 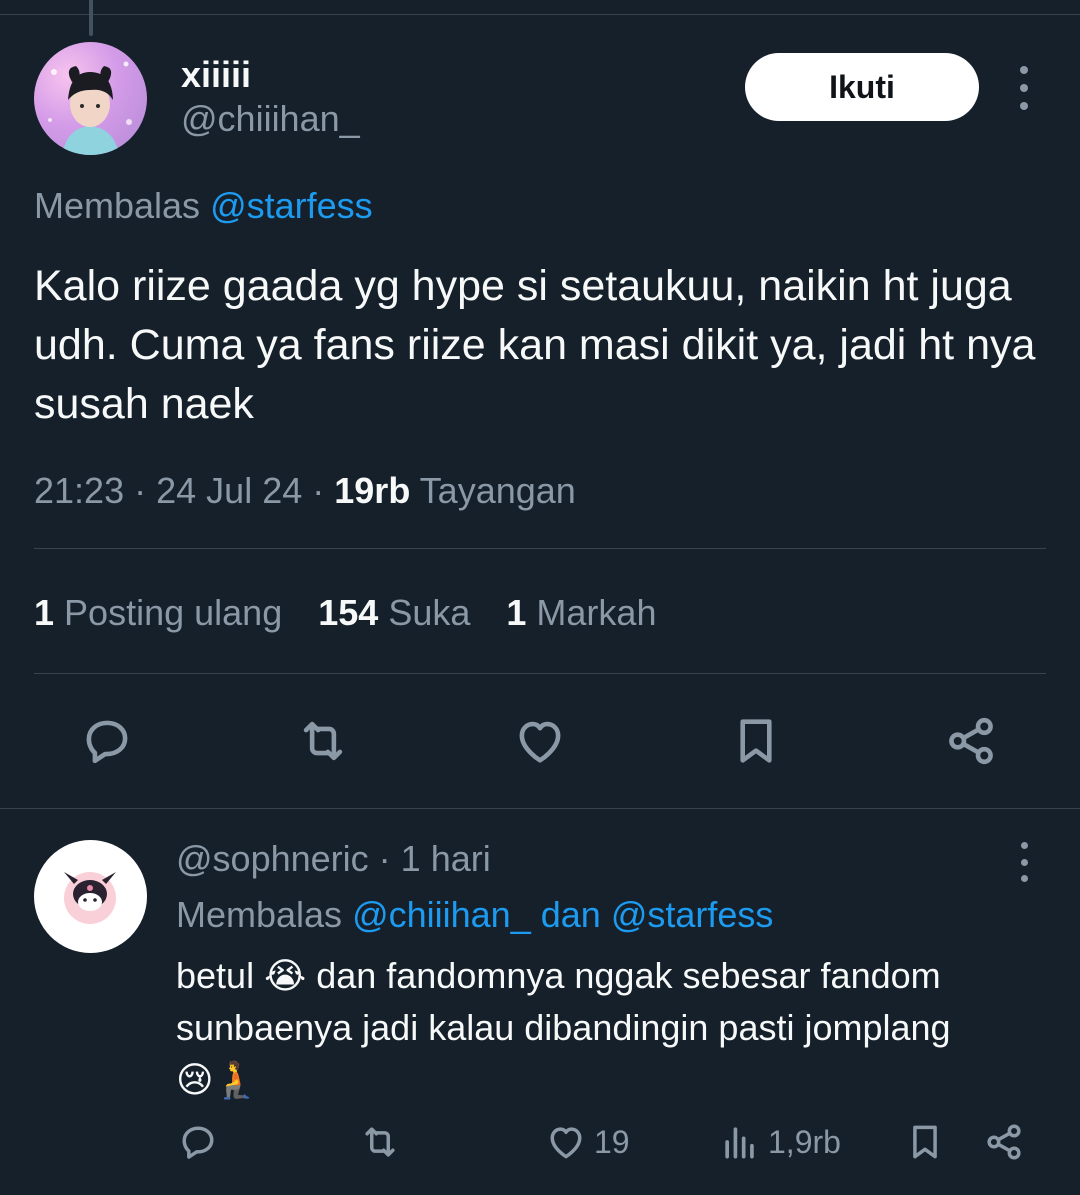 What do you see at coordinates (270, 119) in the screenshot?
I see `user-handle: @chiiihan_` at bounding box center [270, 119].